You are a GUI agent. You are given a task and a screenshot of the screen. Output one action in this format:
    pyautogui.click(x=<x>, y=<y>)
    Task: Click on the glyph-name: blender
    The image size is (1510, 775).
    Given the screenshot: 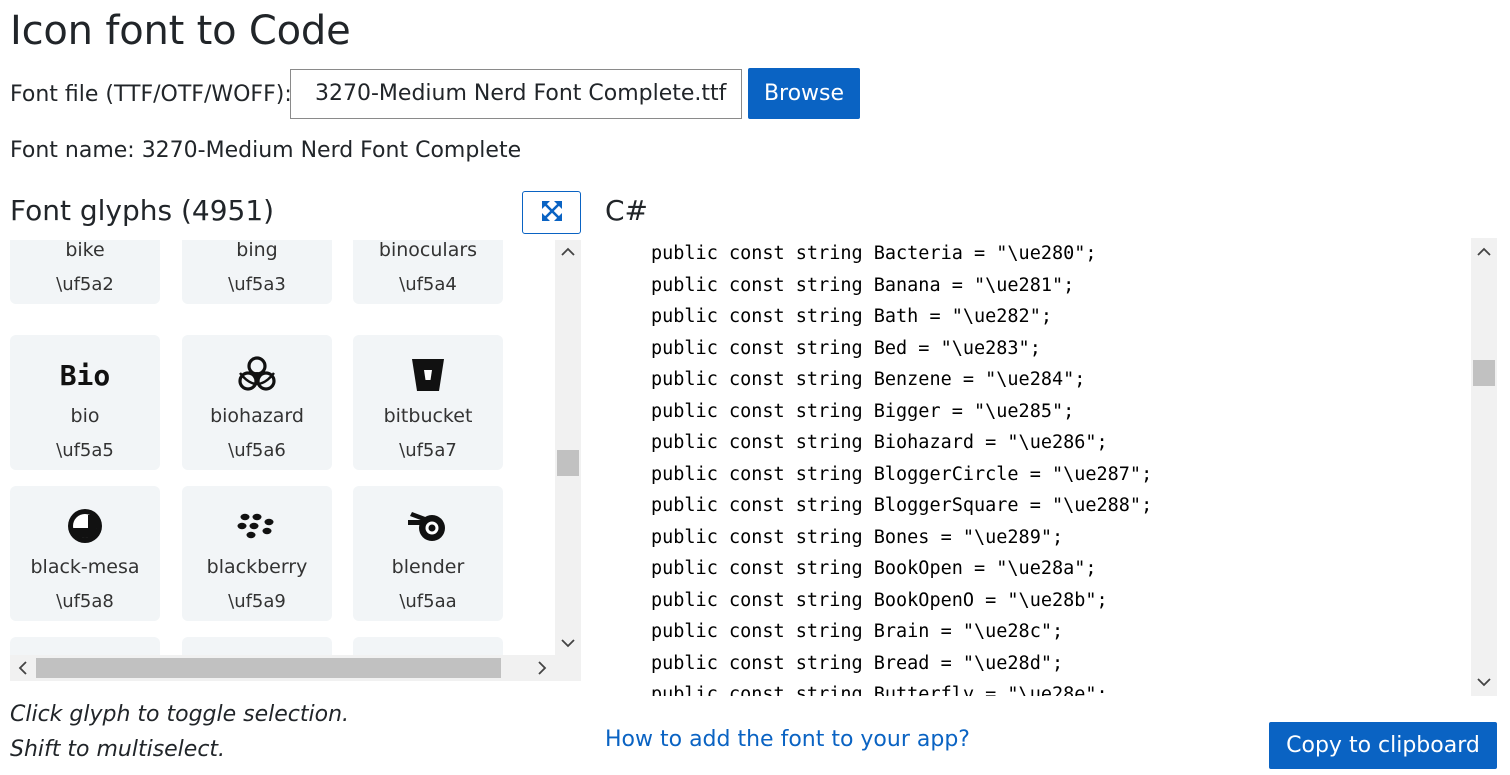 What is the action you would take?
    pyautogui.click(x=428, y=567)
    